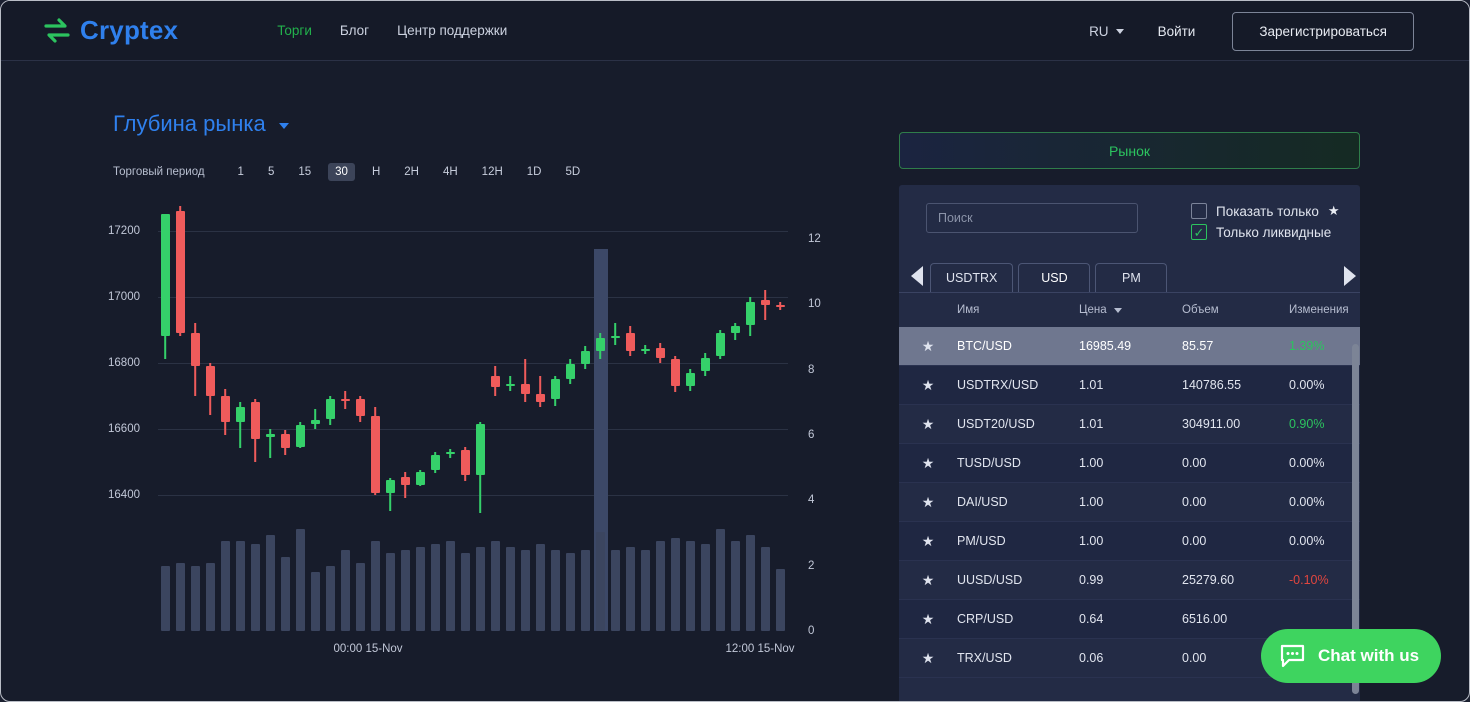 The height and width of the screenshot is (702, 1470). I want to click on cell-name: BTC/USD, so click(984, 346).